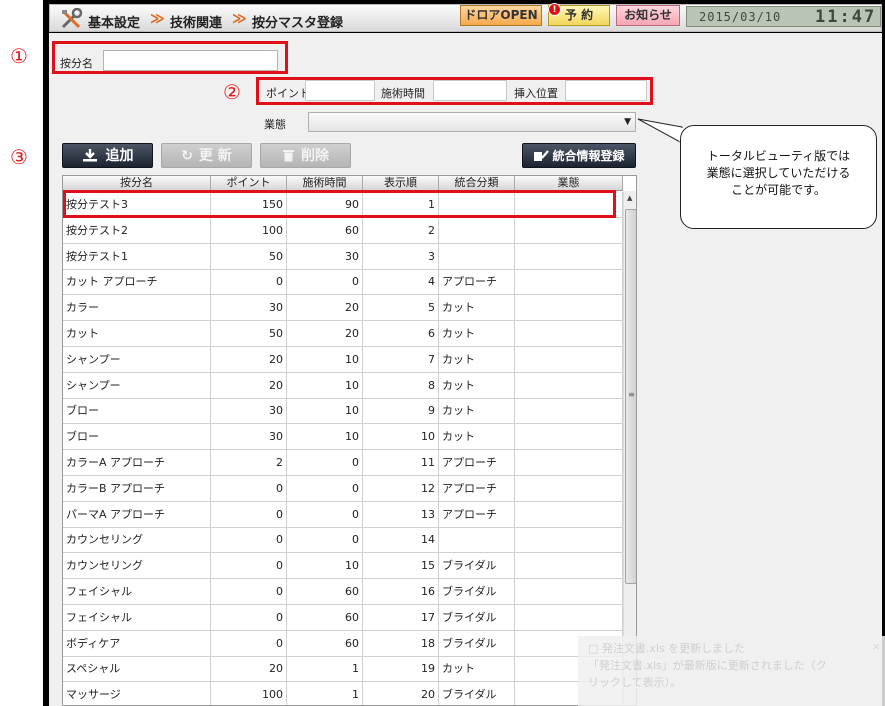 The height and width of the screenshot is (706, 885). I want to click on table-row: カット 50 20 6 カット, so click(343, 334).